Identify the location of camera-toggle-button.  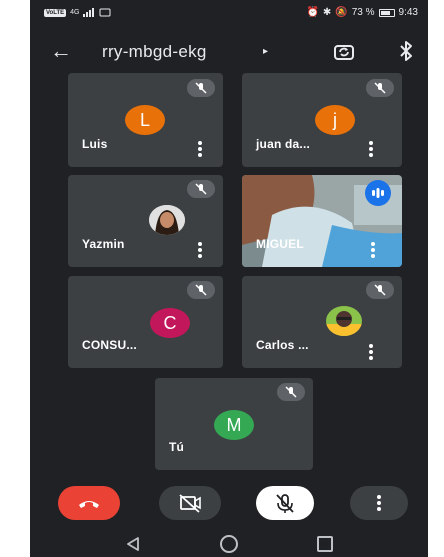
(190, 503).